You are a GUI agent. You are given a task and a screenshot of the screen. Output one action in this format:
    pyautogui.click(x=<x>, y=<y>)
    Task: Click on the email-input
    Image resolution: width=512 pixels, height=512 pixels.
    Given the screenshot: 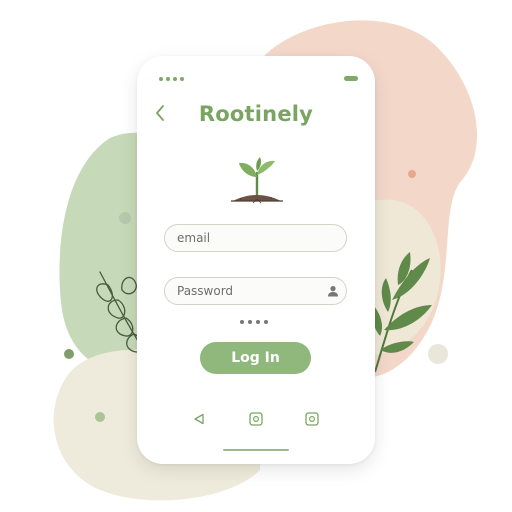 What is the action you would take?
    pyautogui.click(x=255, y=238)
    